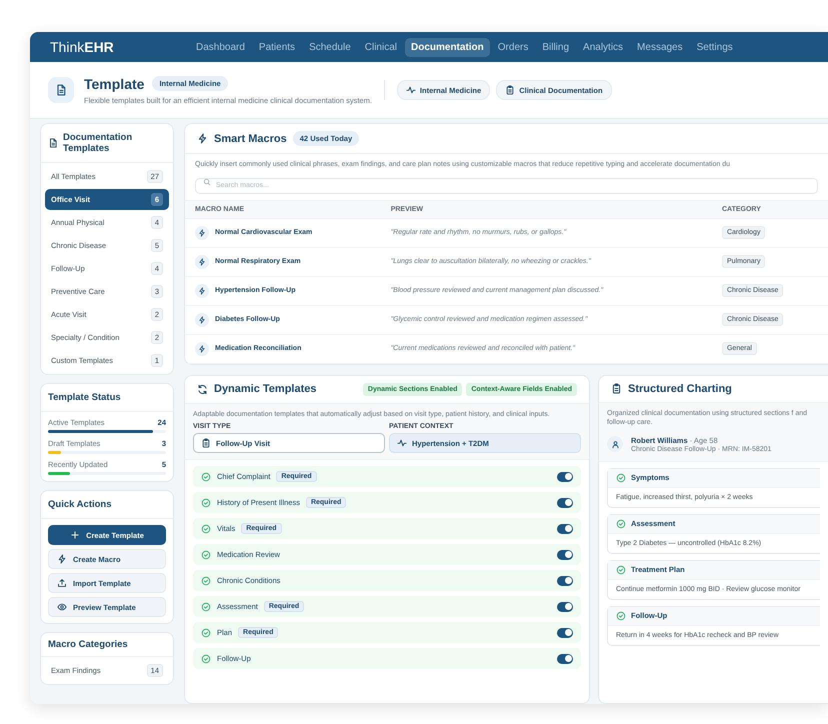 The image size is (828, 724). Describe the element at coordinates (277, 47) in the screenshot. I see `nav-tab: Patients` at that location.